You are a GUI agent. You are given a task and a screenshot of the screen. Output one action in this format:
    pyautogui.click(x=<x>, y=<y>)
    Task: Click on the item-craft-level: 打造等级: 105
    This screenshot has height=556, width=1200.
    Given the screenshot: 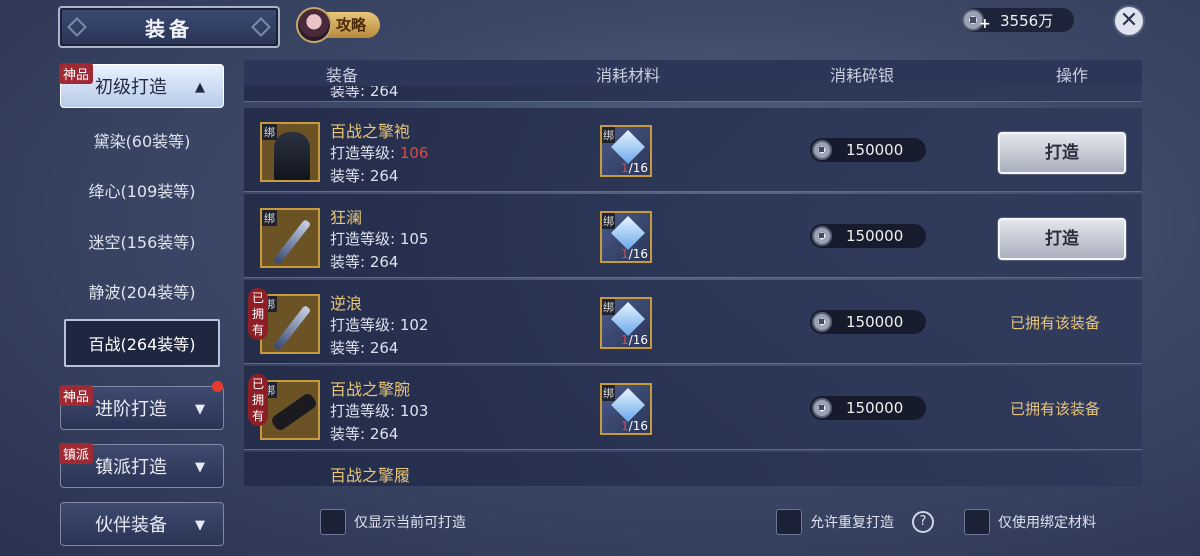 What is the action you would take?
    pyautogui.click(x=379, y=238)
    